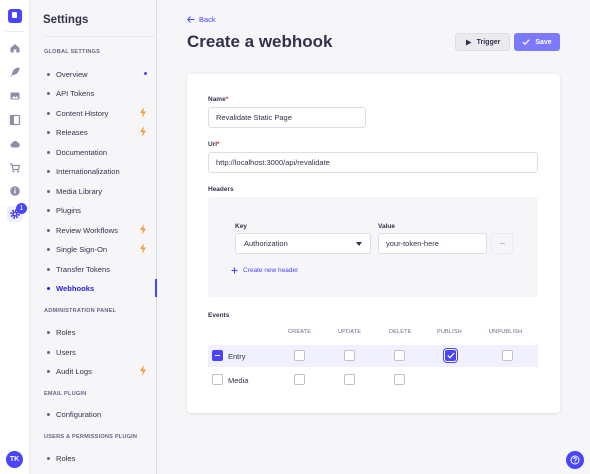 The width and height of the screenshot is (590, 474). I want to click on strapi-logo-icon, so click(15, 16).